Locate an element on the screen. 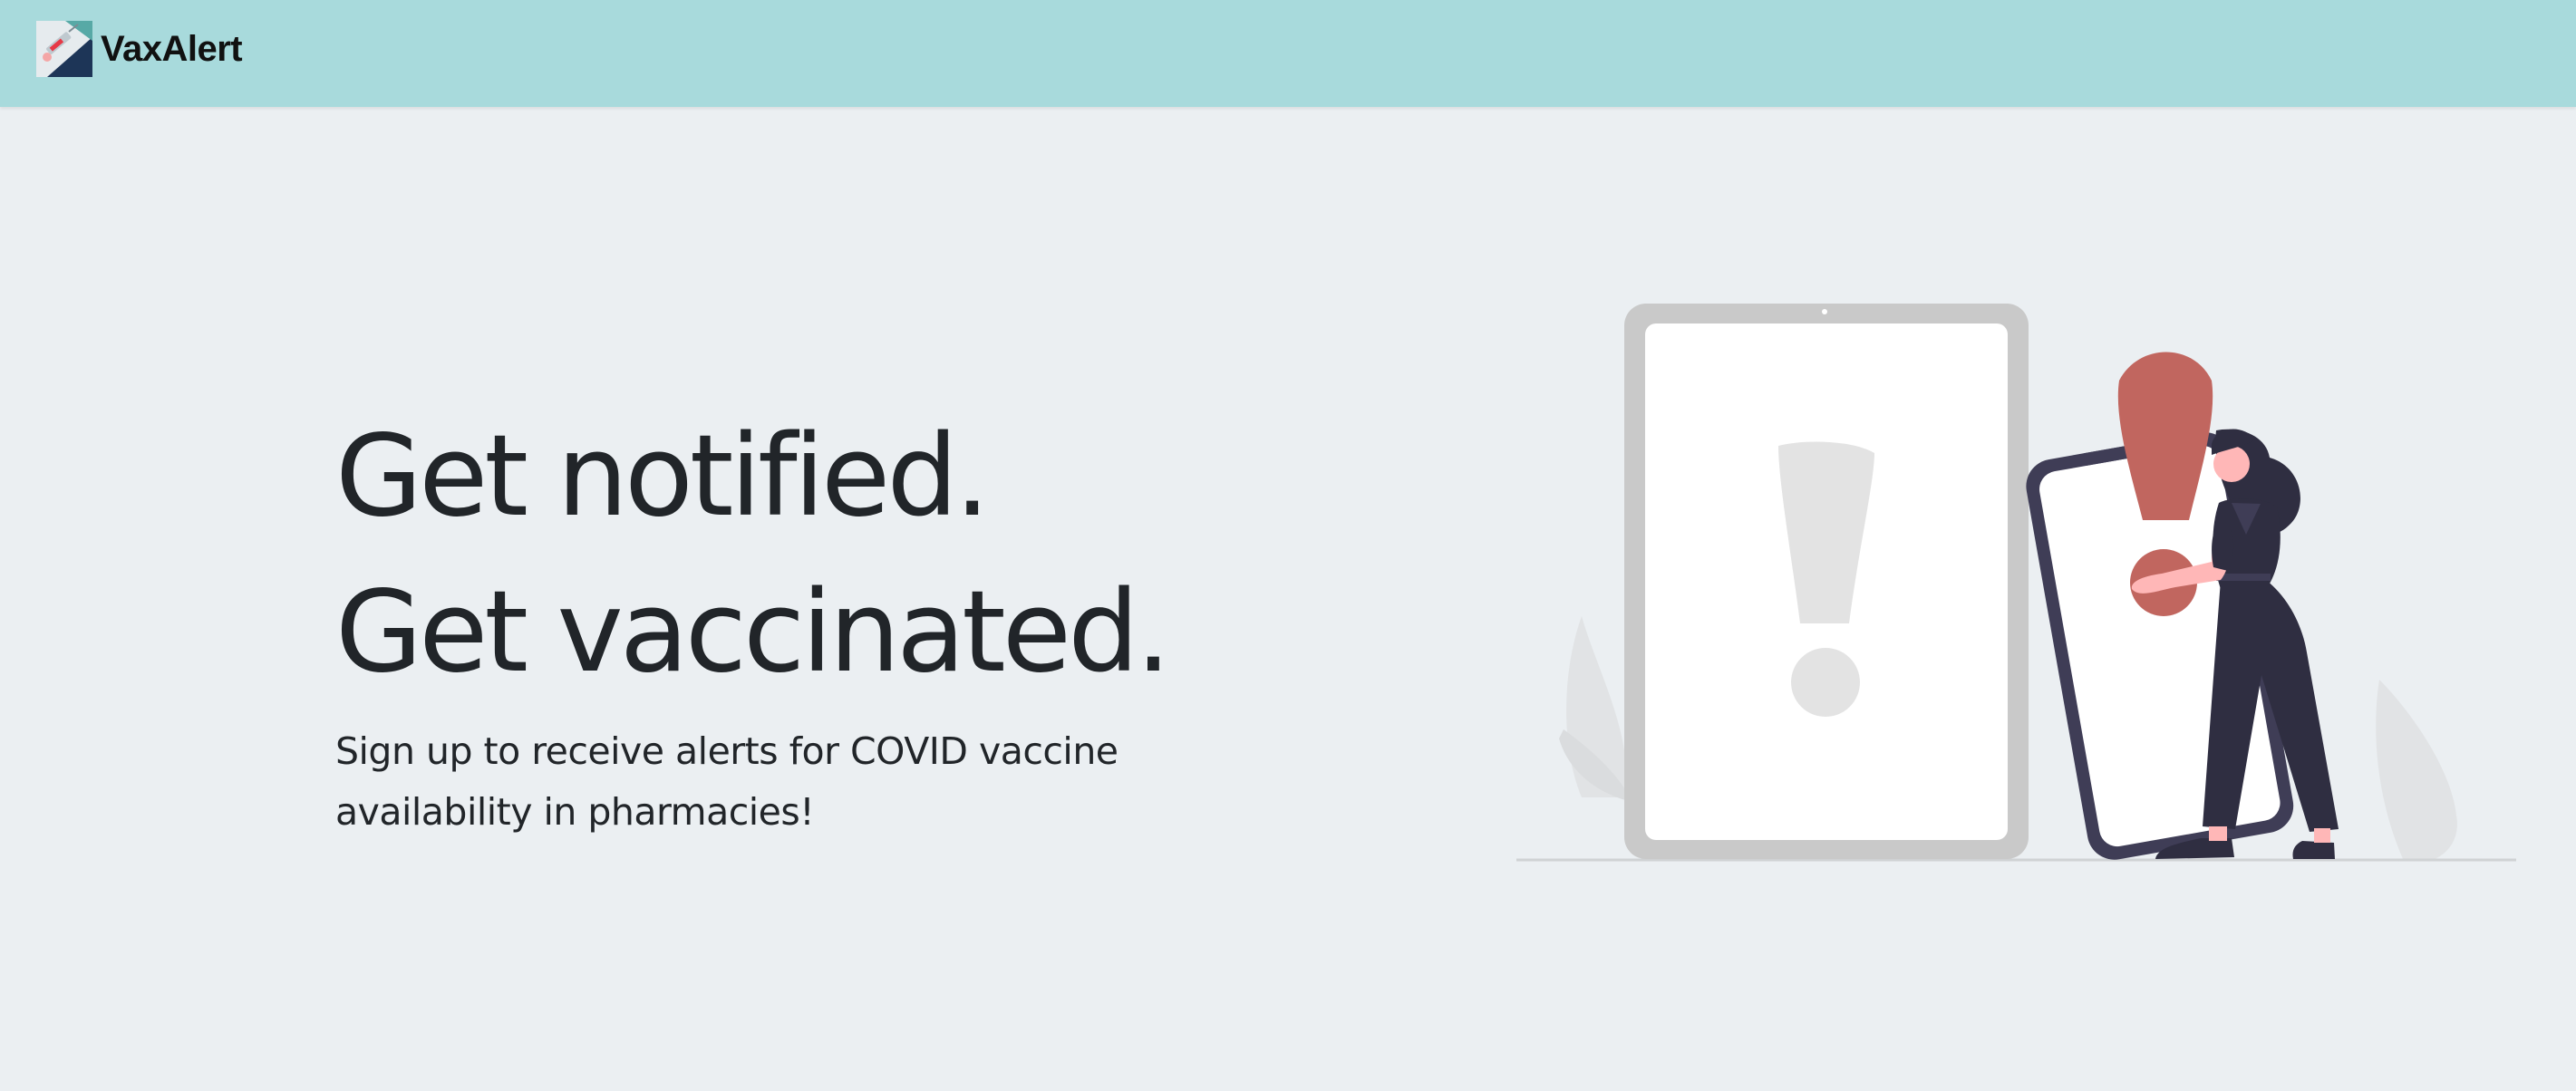 The image size is (2576, 1091). tablet-exclamation-dot is located at coordinates (1825, 682).